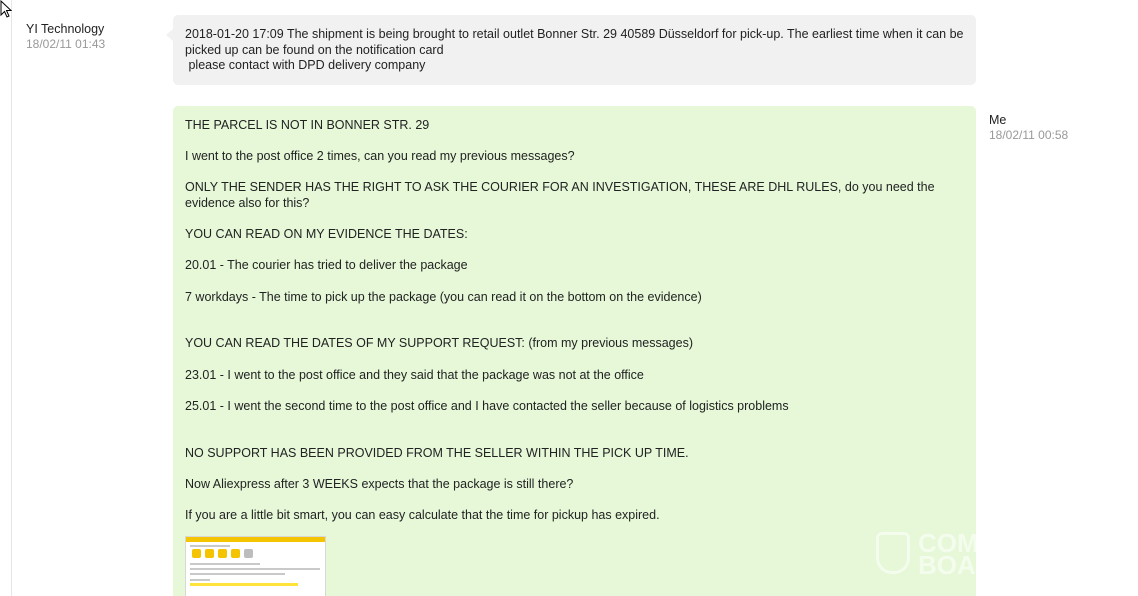 The width and height of the screenshot is (1138, 596). What do you see at coordinates (1029, 135) in the screenshot?
I see `outgoing-sender-time: 18/02/11 00:58` at bounding box center [1029, 135].